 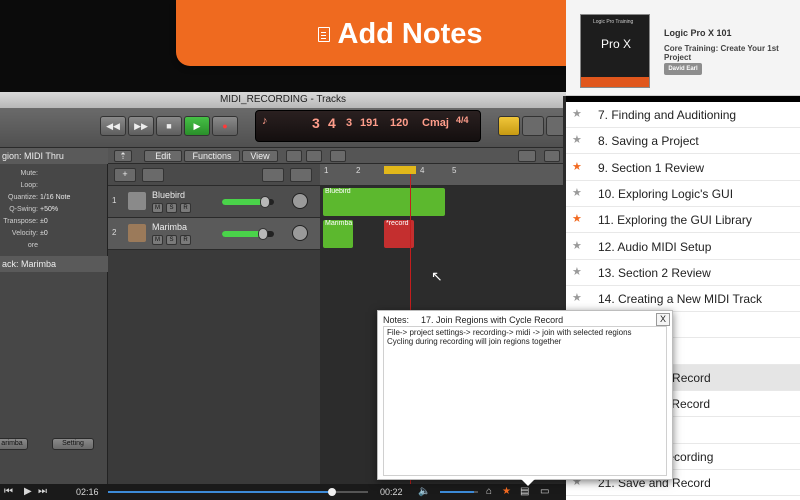 What do you see at coordinates (54, 264) in the screenshot?
I see `inspector-track: ack: Marimba` at bounding box center [54, 264].